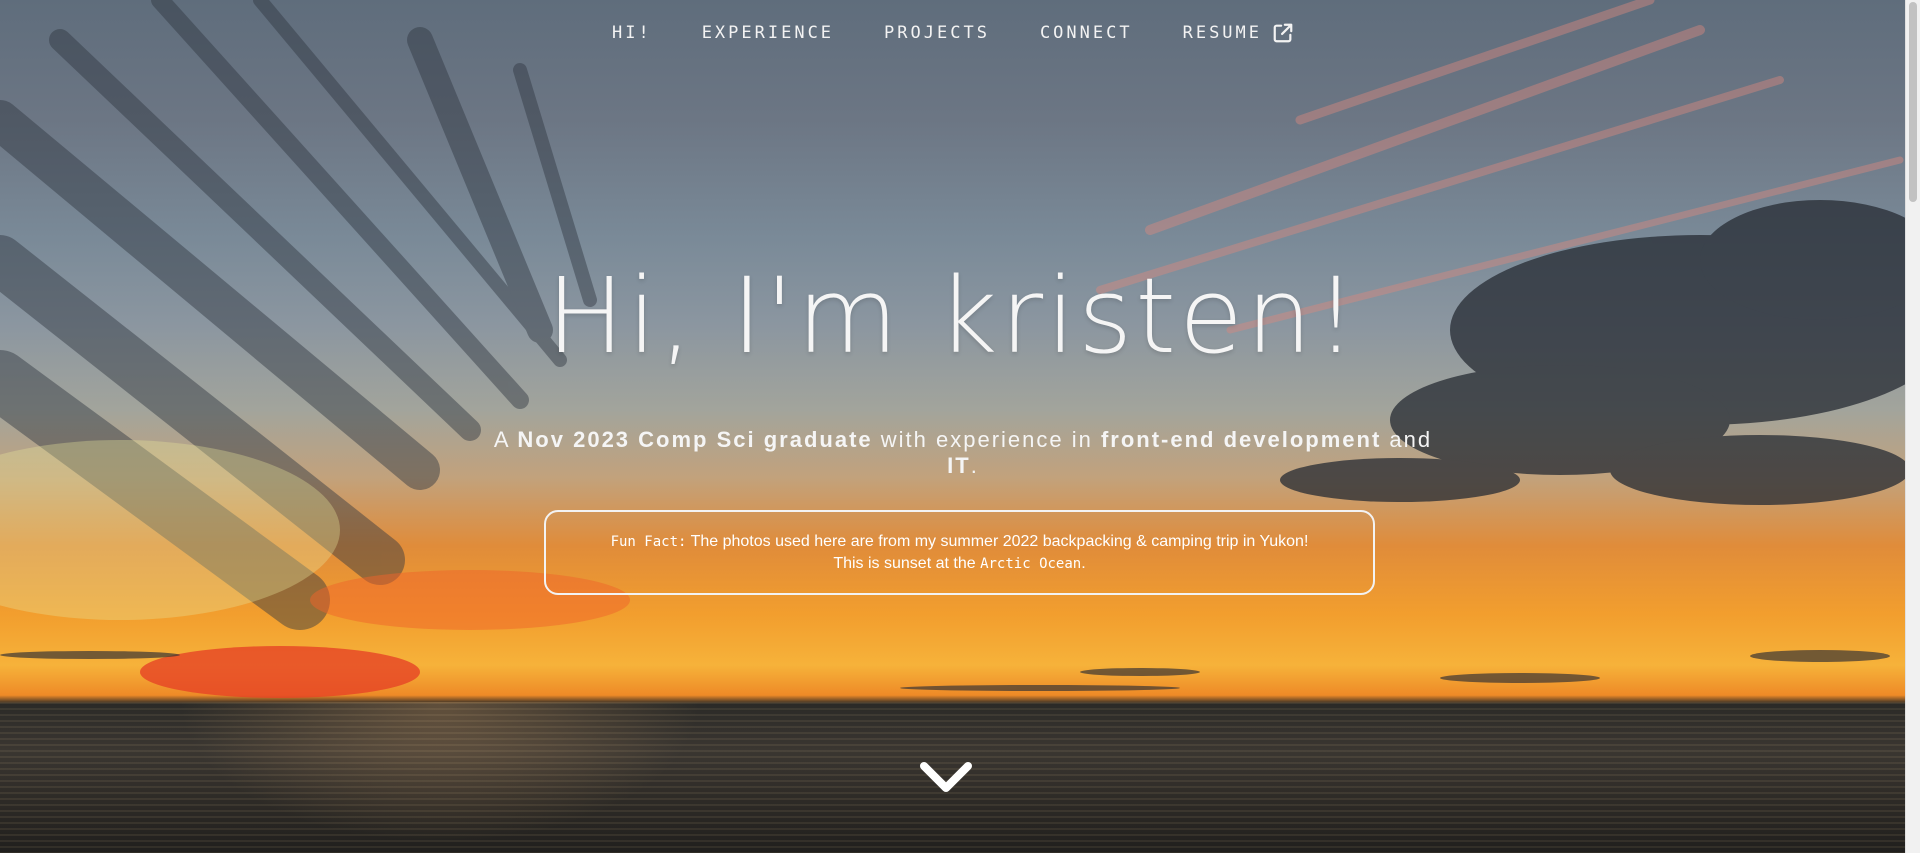 This screenshot has width=1920, height=853. I want to click on top-navigation: Hi! Experience Projects Connect Resume, so click(953, 33).